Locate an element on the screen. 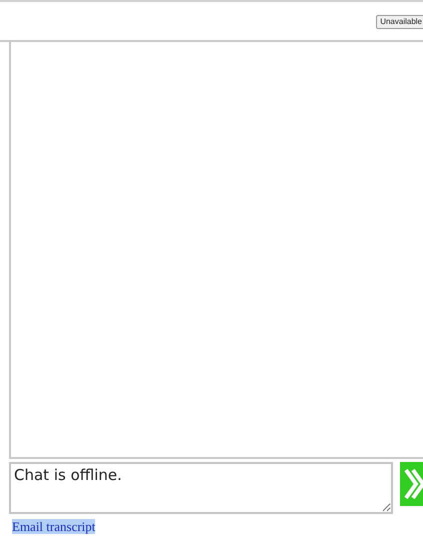 The height and width of the screenshot is (536, 423). status-button: Unavailable is located at coordinates (399, 21).